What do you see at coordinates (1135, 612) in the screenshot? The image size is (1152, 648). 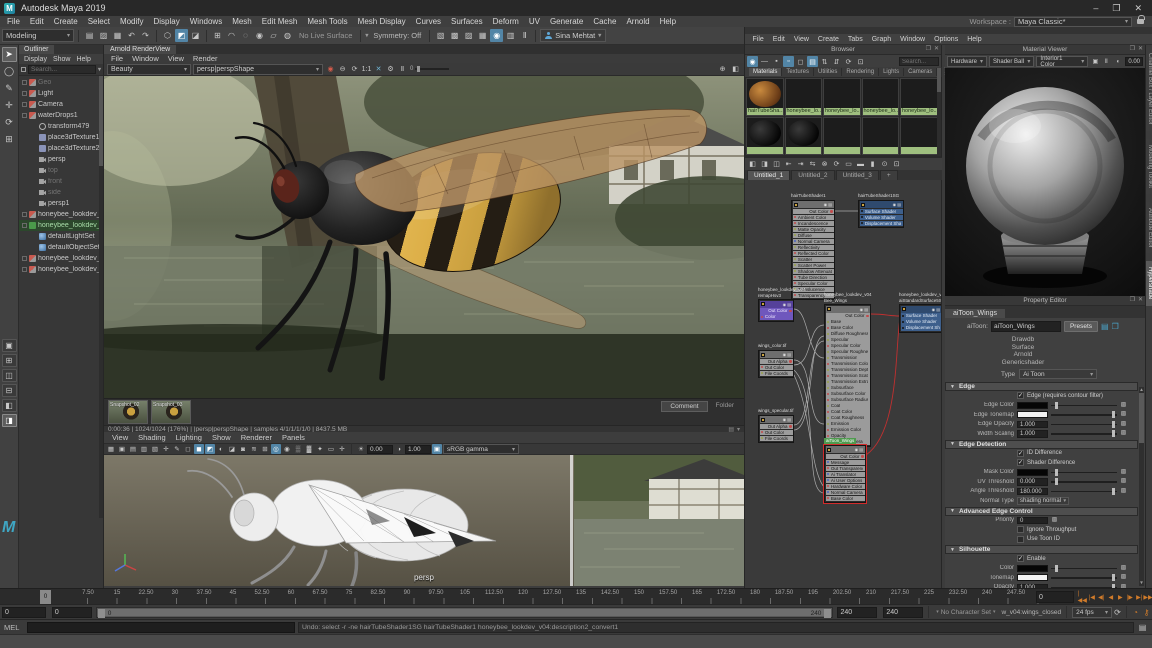 I see `animation-preferences-icon: ◔` at bounding box center [1135, 612].